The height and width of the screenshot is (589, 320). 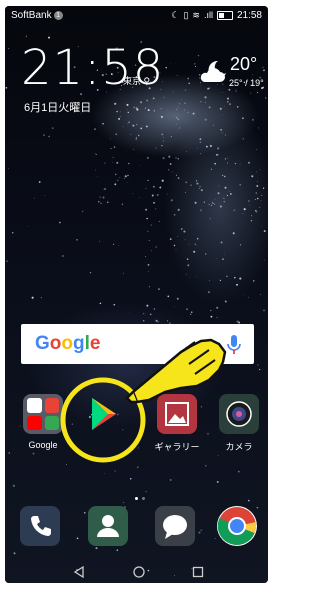 What do you see at coordinates (176, 371) in the screenshot?
I see `pointing-hand-icon` at bounding box center [176, 371].